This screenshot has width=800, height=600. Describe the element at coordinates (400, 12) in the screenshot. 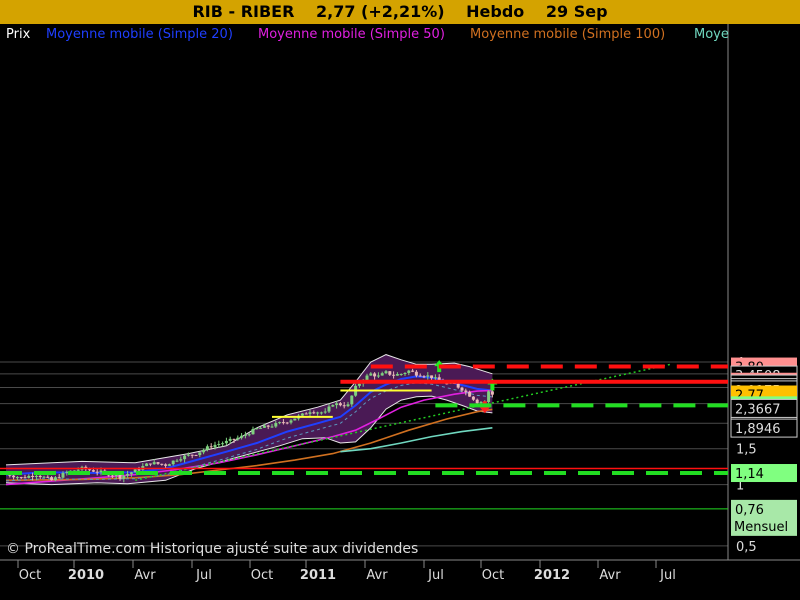

I see `chart-header: RIB - RIBER 2,77 (+2,21%) Hebdo 29 Sep` at that location.